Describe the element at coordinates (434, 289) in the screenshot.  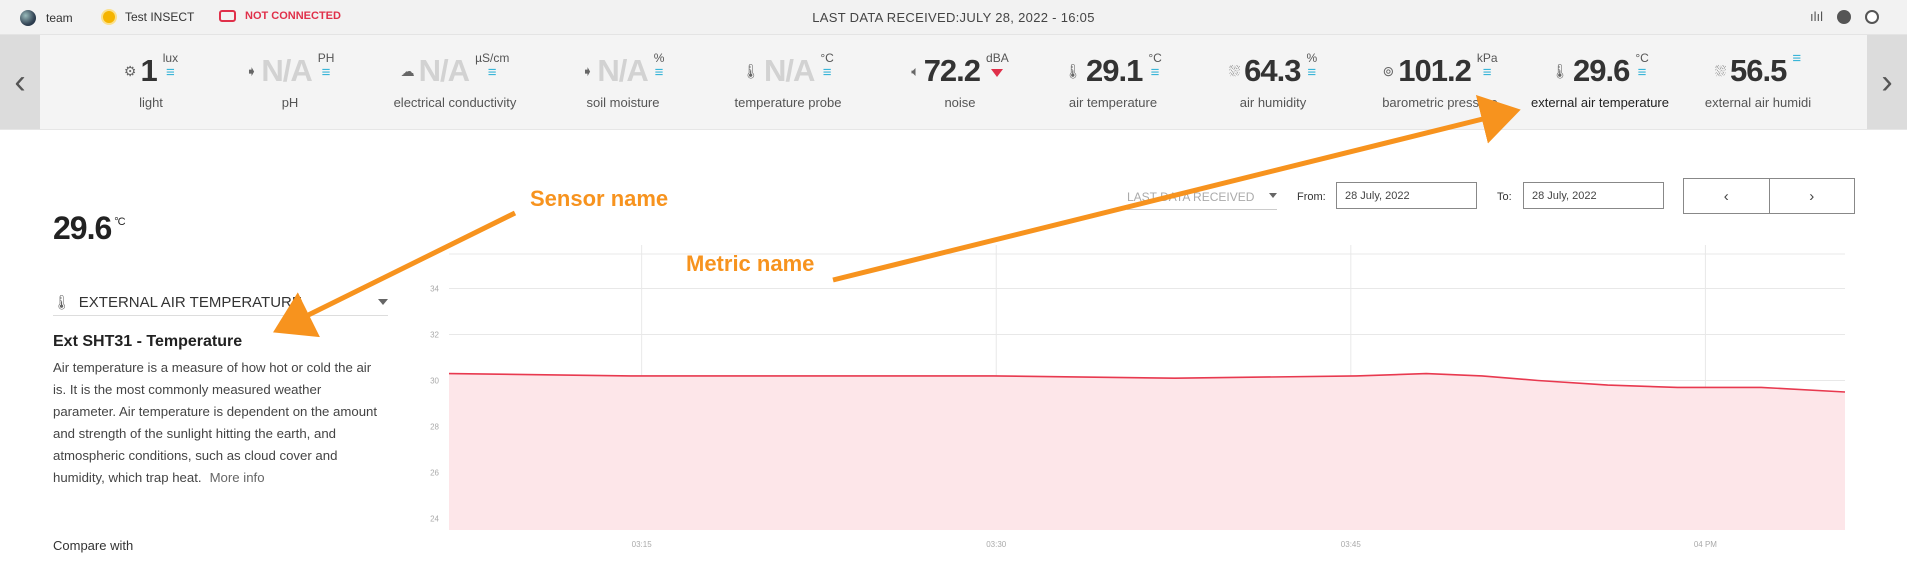
I see `y-tick-label: 34` at that location.